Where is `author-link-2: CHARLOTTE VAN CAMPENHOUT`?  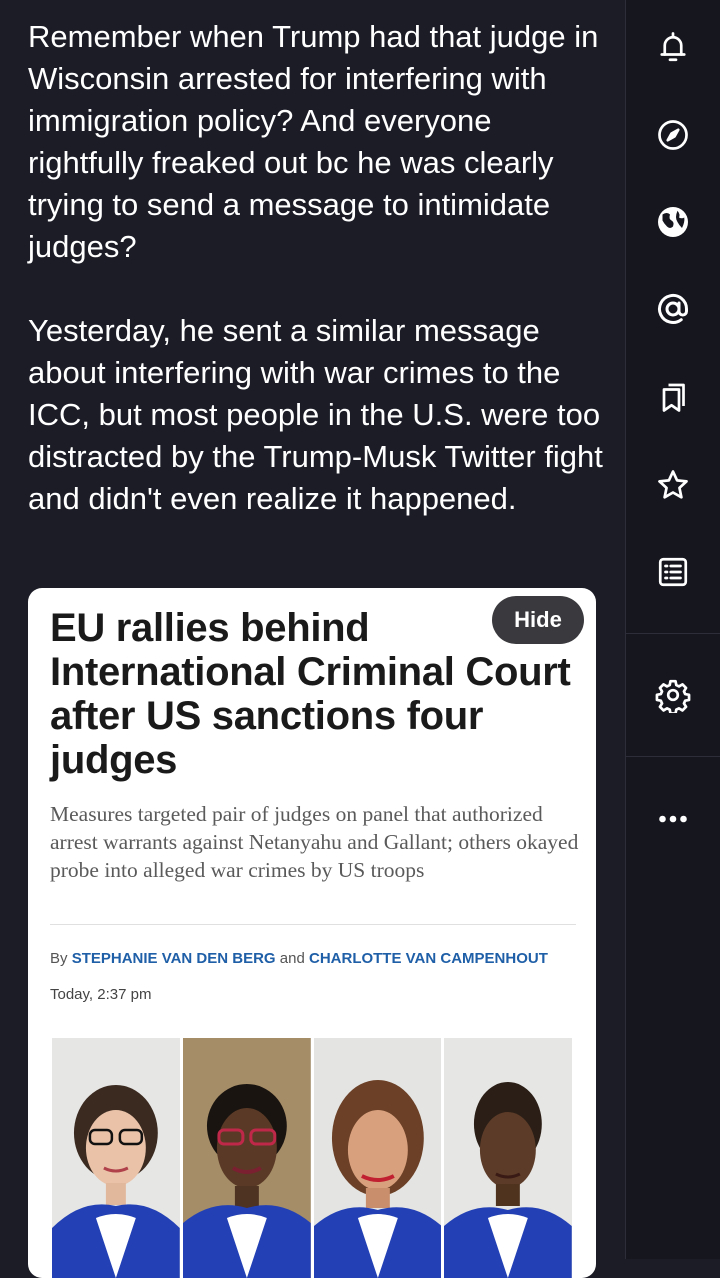 author-link-2: CHARLOTTE VAN CAMPENHOUT is located at coordinates (428, 958).